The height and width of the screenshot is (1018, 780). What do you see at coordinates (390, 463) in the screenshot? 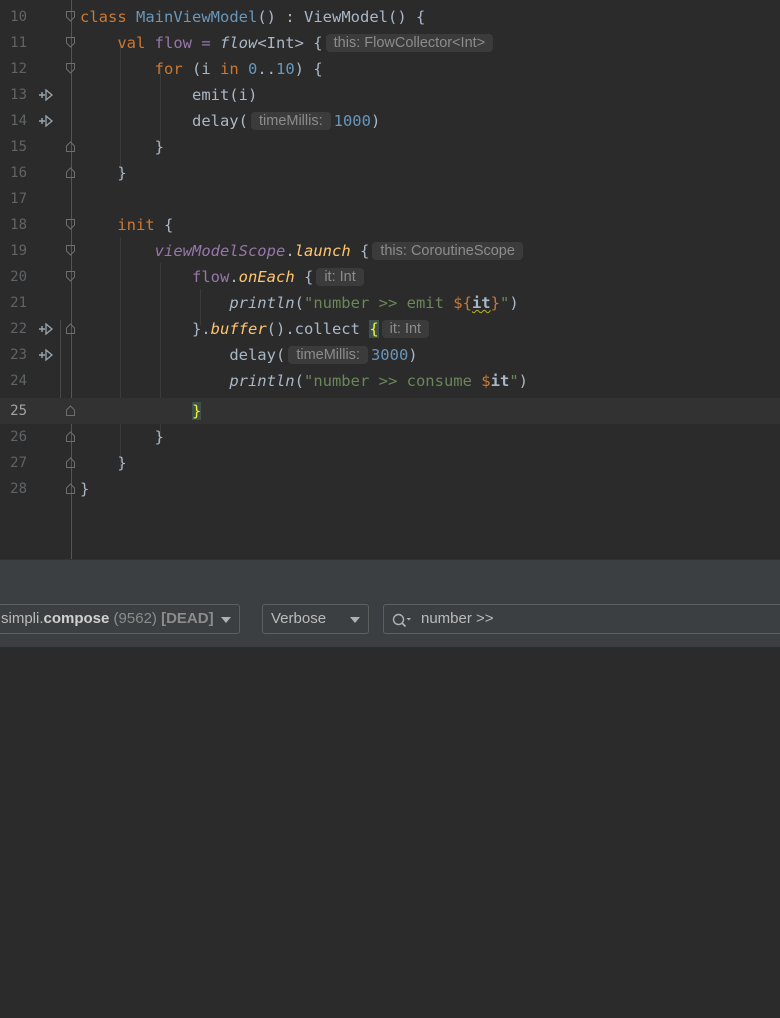
I see `code-line: 27 }` at bounding box center [390, 463].